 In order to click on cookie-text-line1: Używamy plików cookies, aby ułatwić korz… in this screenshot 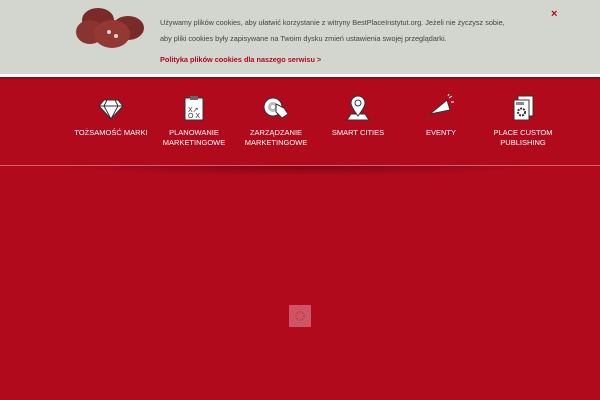, I will do `click(332, 22)`.